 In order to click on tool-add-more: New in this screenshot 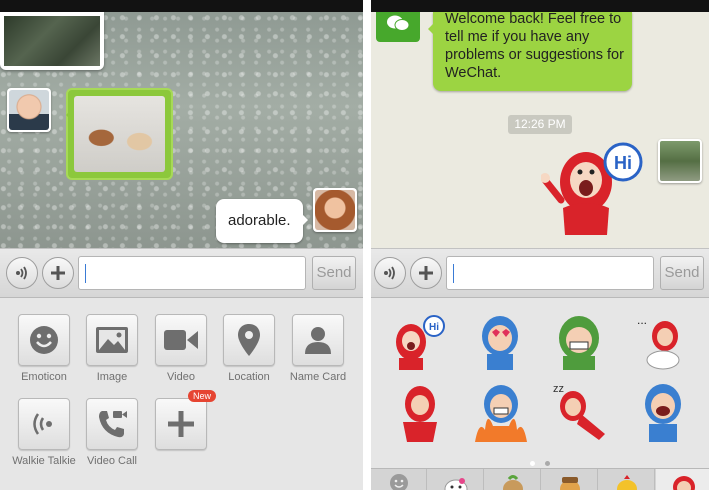, I will do `click(181, 422)`.